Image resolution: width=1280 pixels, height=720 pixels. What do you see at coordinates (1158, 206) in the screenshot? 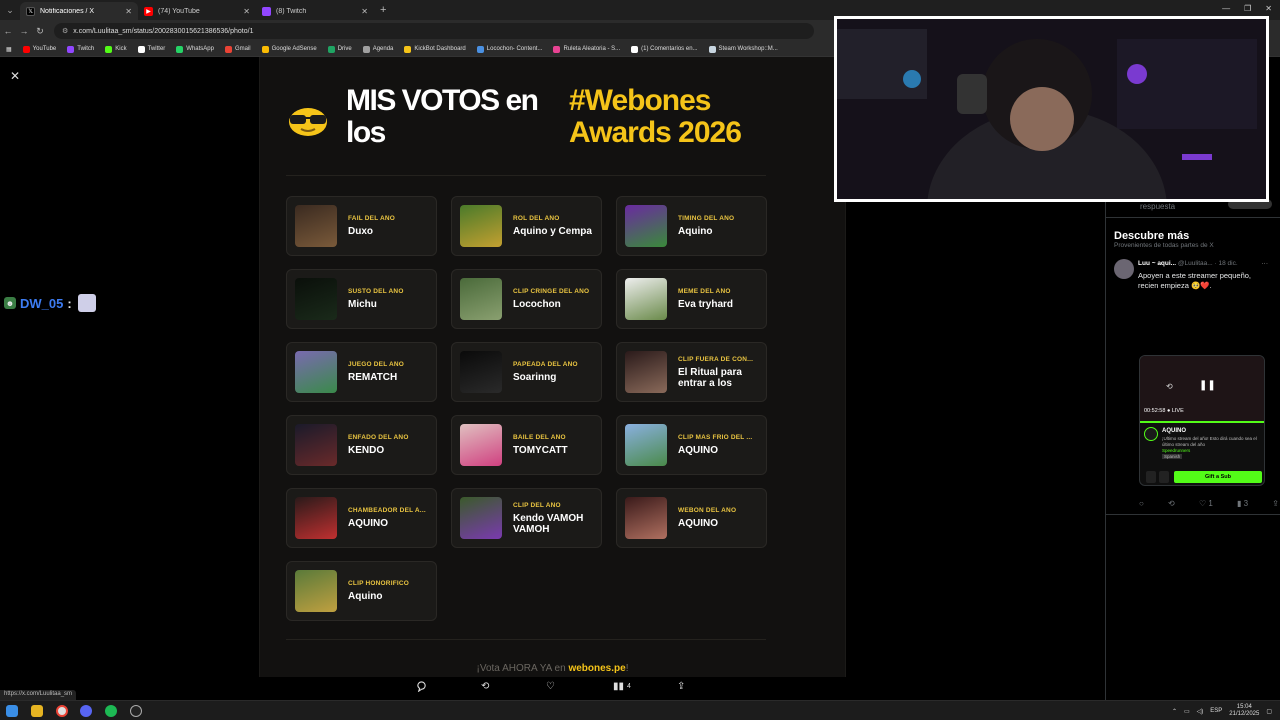
I see `reply-hint: respuesta` at bounding box center [1158, 206].